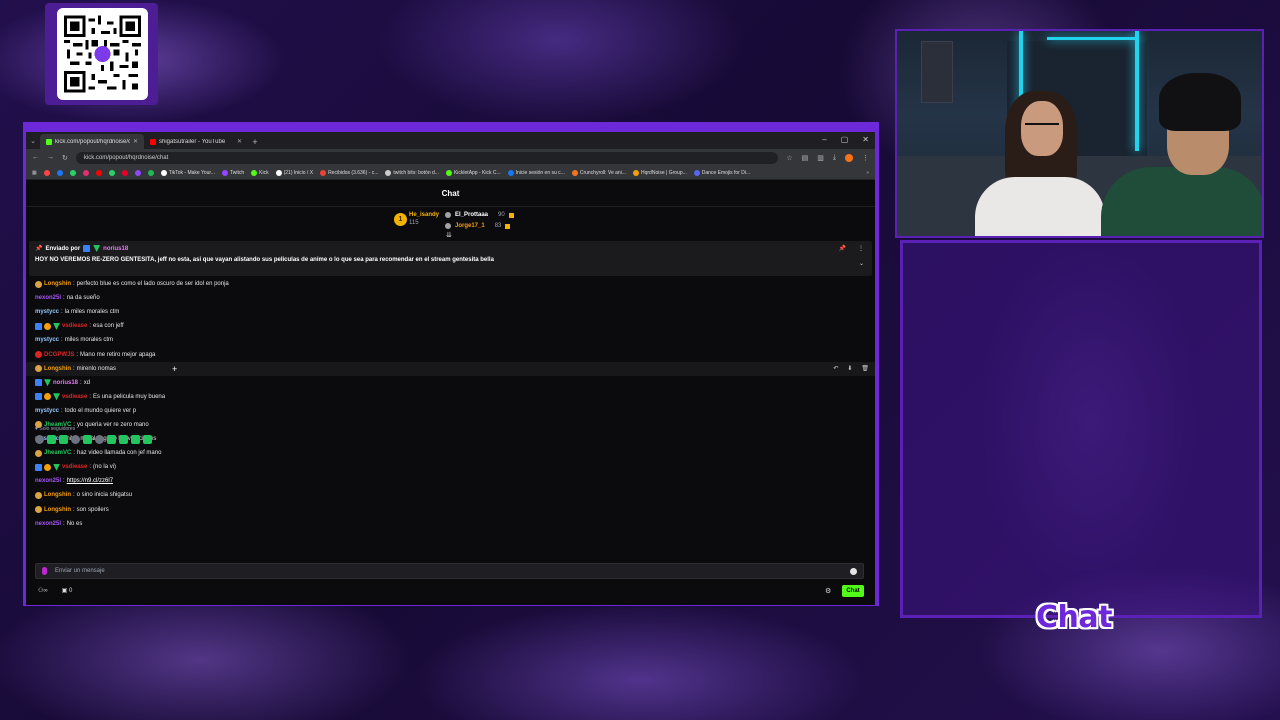 The image size is (1280, 720). What do you see at coordinates (861, 248) in the screenshot?
I see `more-options-icon: ⋮` at bounding box center [861, 248].